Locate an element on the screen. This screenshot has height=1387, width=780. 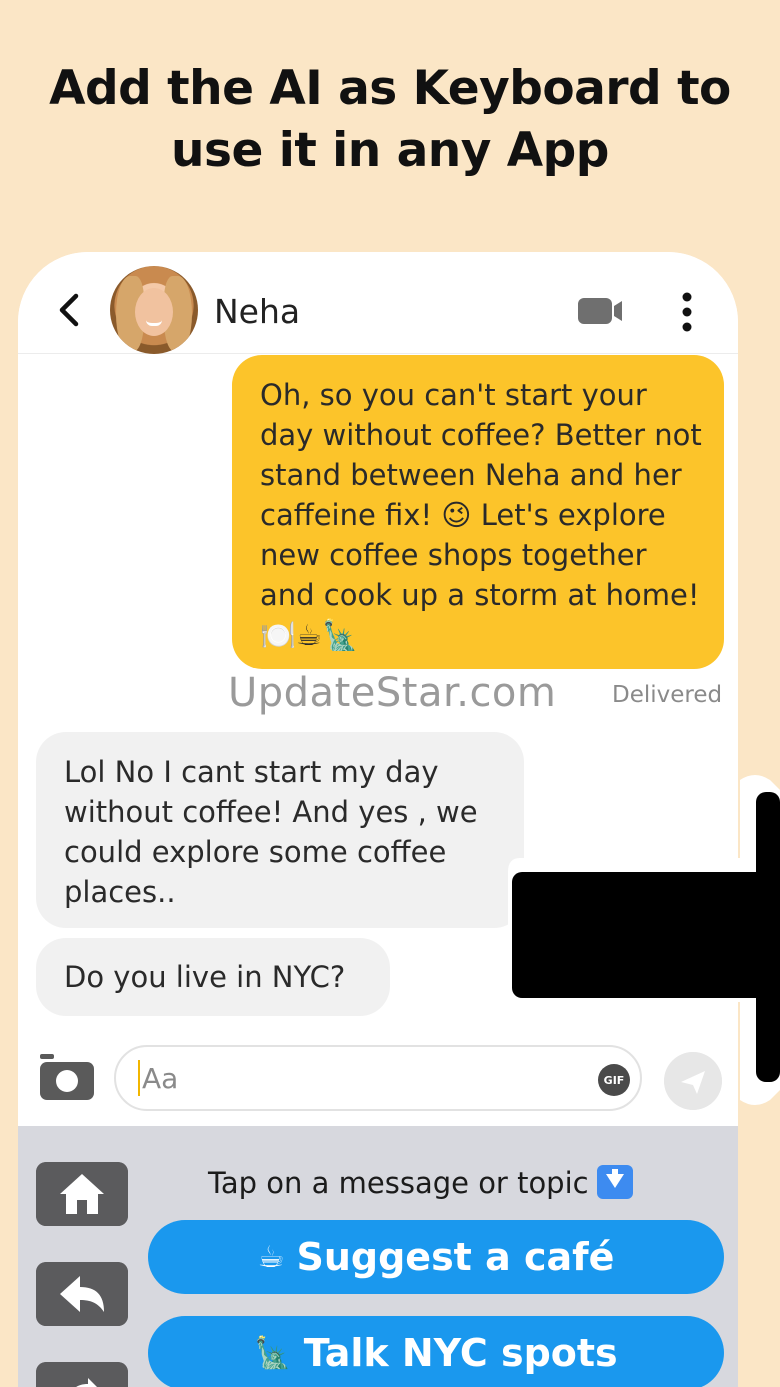
reply-icon is located at coordinates (82, 1294).